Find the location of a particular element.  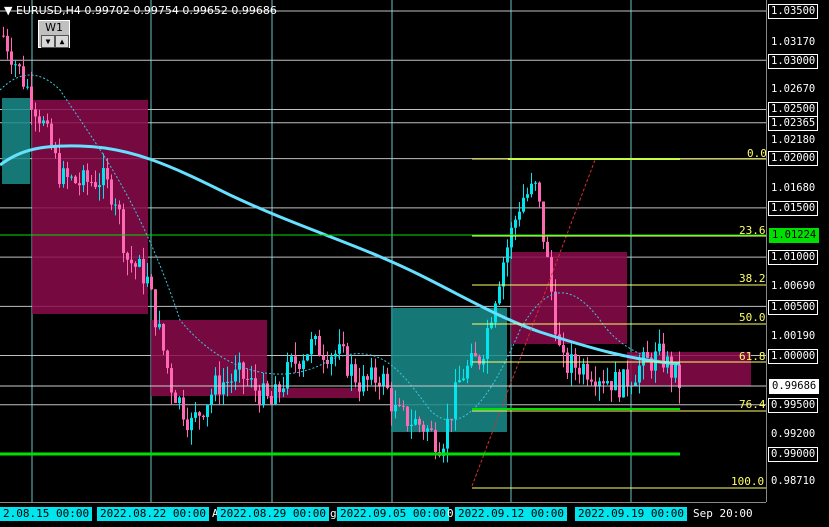

price-label: 0.99500 is located at coordinates (793, 405).